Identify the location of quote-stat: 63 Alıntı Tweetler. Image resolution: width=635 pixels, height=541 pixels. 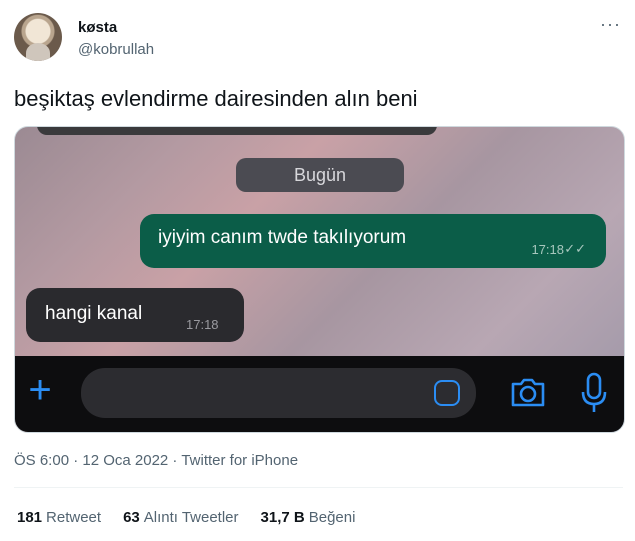
(180, 517).